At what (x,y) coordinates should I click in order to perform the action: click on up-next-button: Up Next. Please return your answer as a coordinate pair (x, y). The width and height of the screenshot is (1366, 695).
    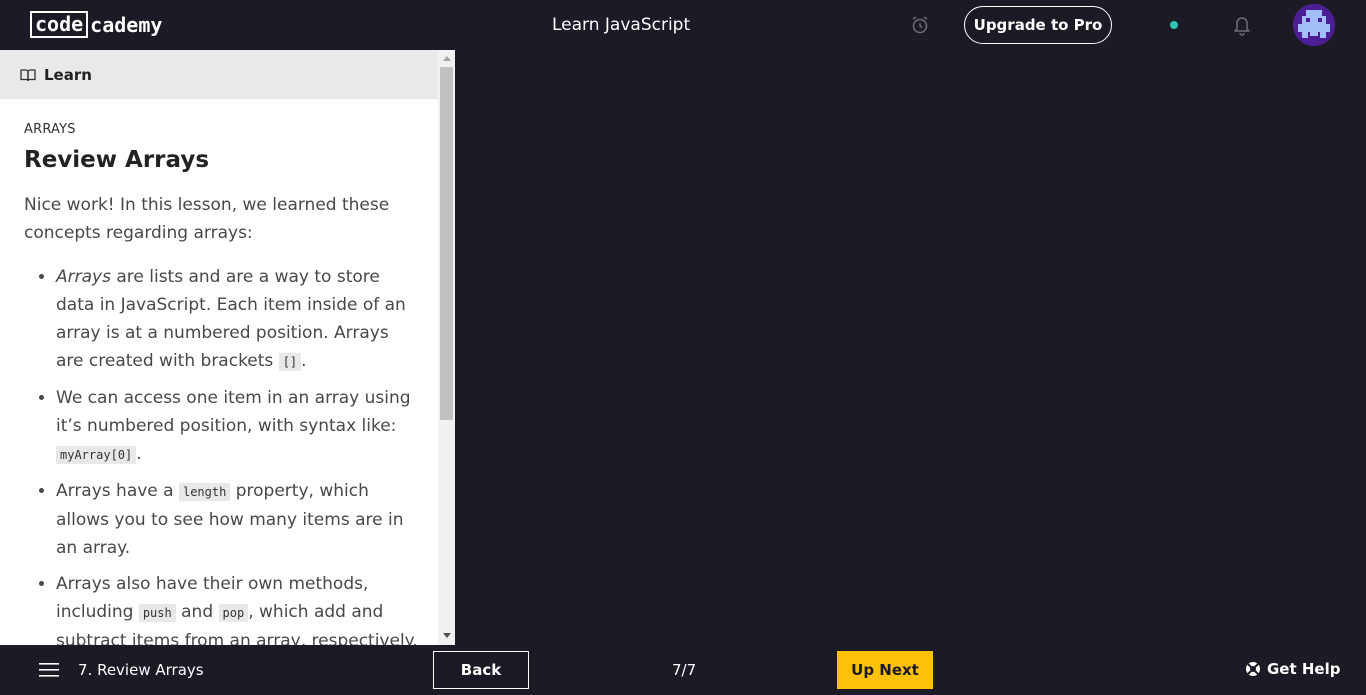
    Looking at the image, I should click on (885, 670).